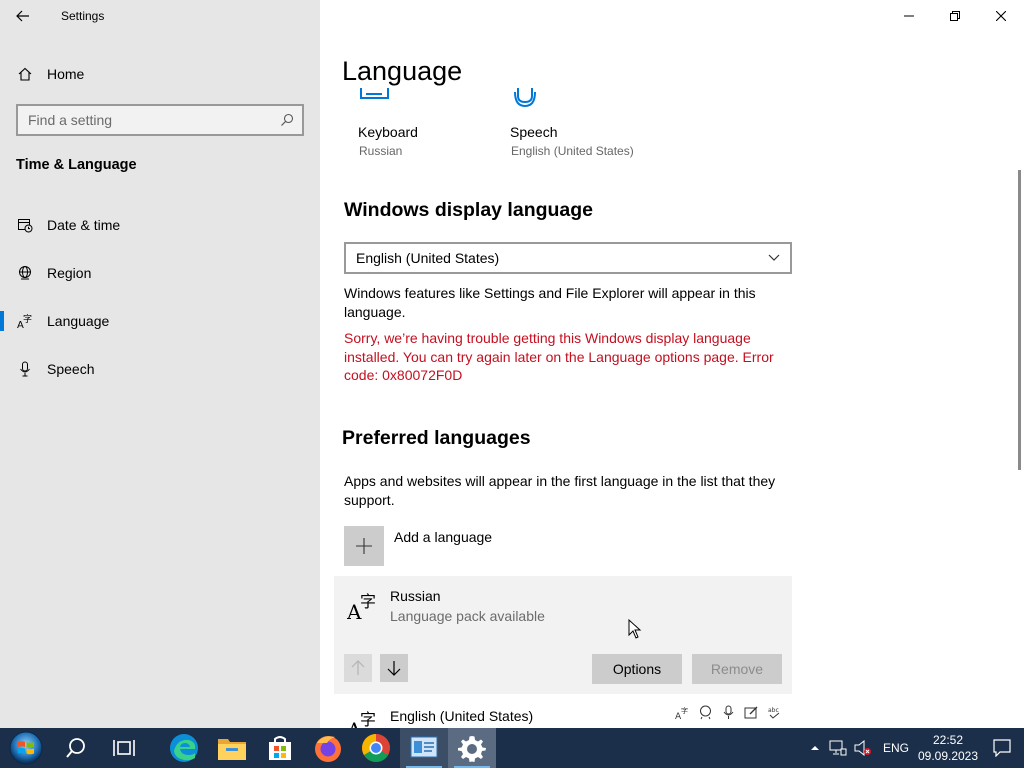 The width and height of the screenshot is (1024, 768). I want to click on clock-date: 09.09.2023, so click(948, 756).